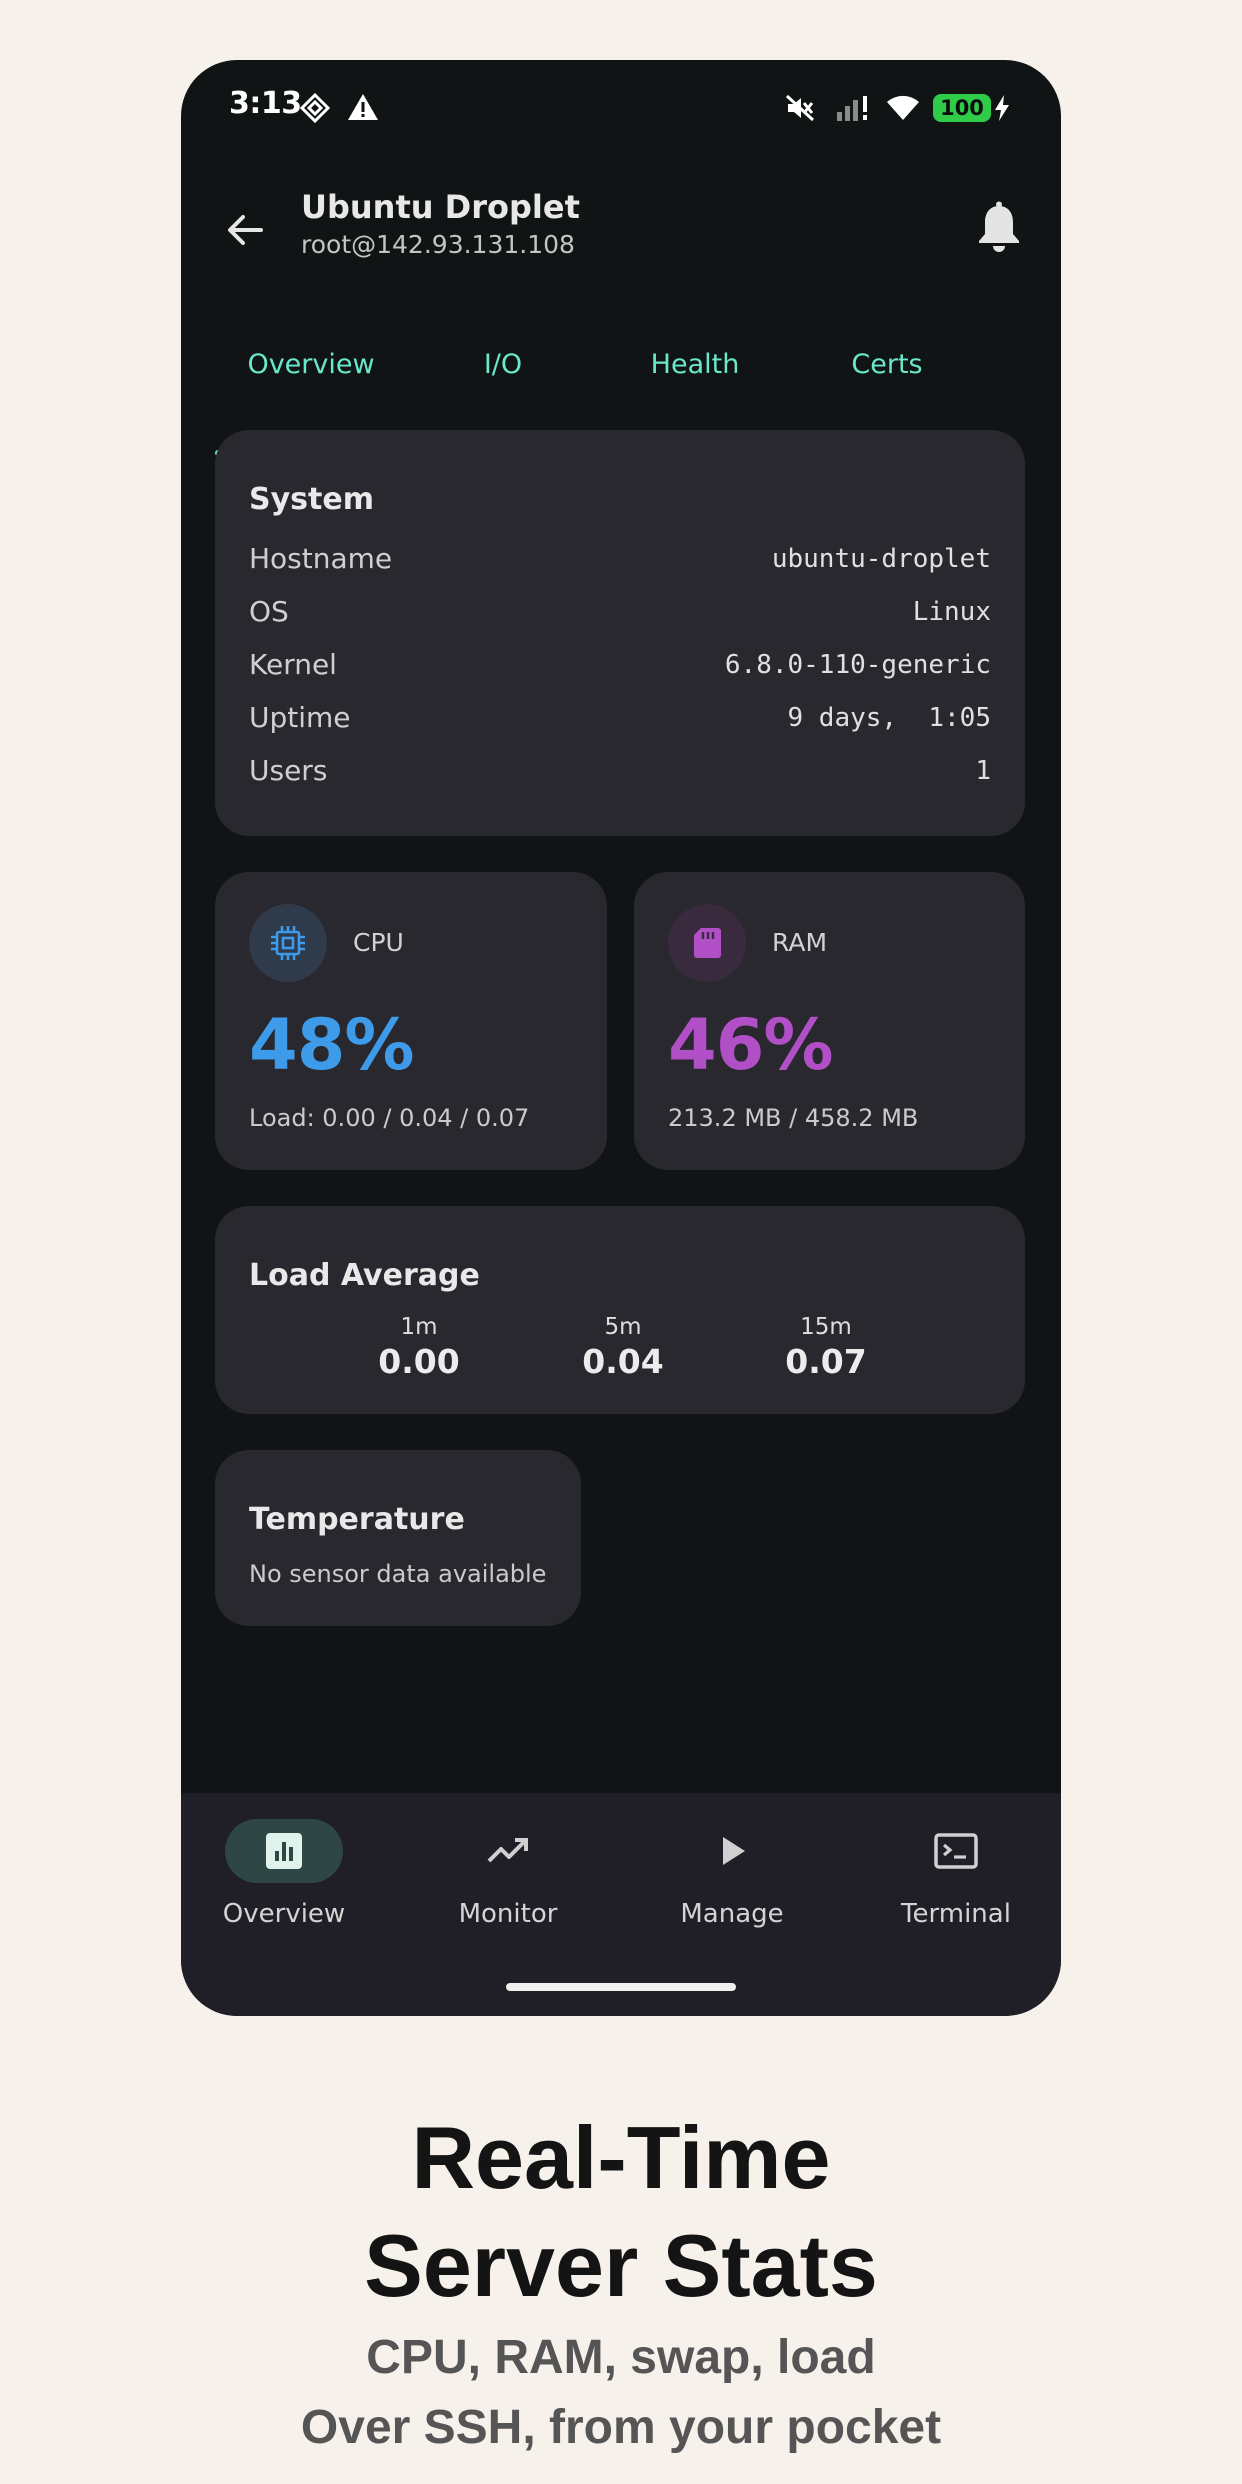 The width and height of the screenshot is (1242, 2484). I want to click on row-value: 9 days, 1:05, so click(889, 718).